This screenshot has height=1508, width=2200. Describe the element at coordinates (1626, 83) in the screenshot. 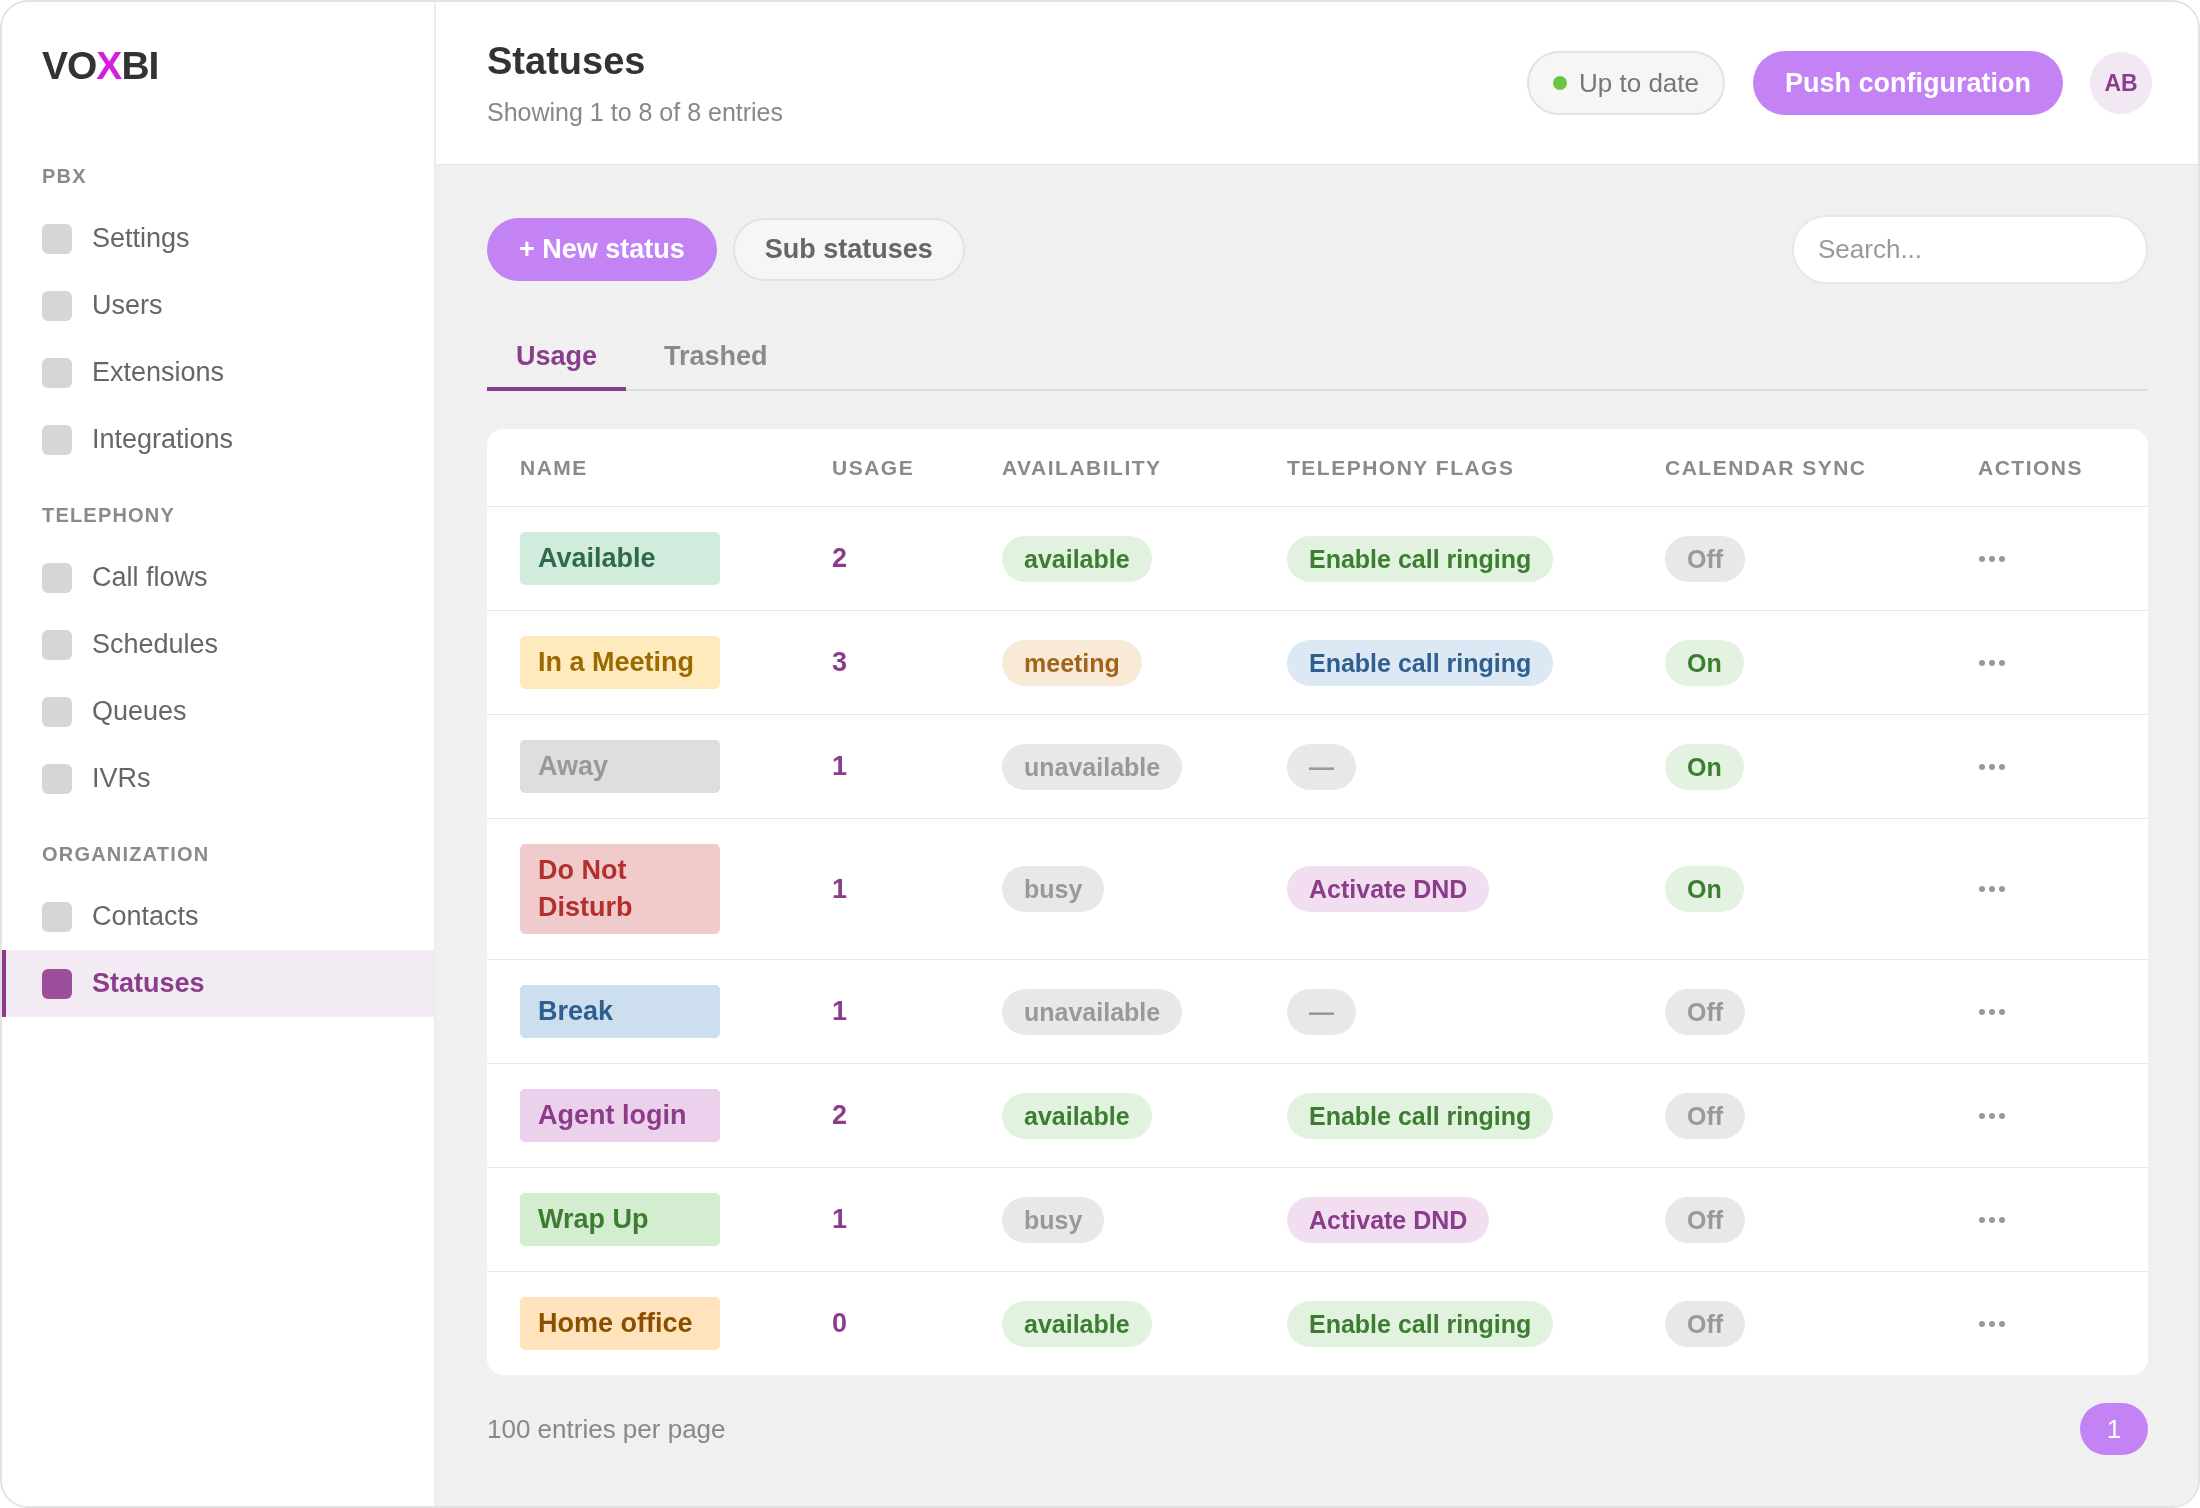

I see `sync-status-pill: Up to date` at that location.